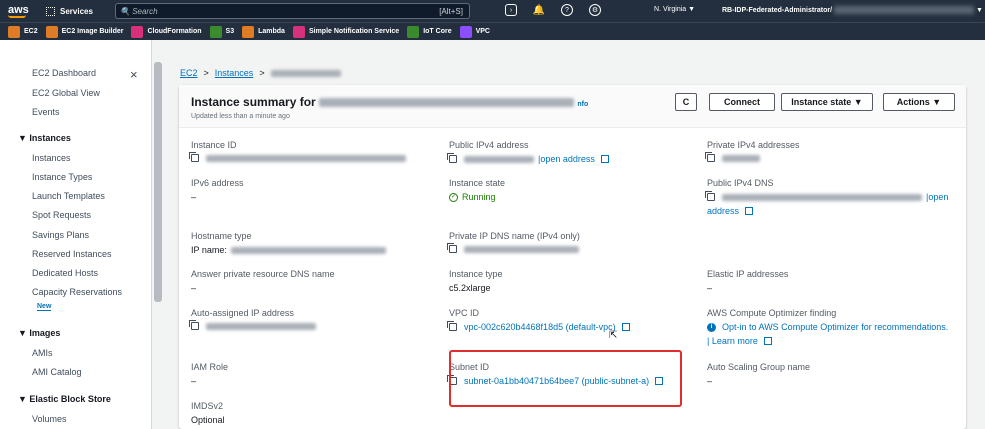  What do you see at coordinates (499, 159) in the screenshot?
I see `public-ip-redacted` at bounding box center [499, 159].